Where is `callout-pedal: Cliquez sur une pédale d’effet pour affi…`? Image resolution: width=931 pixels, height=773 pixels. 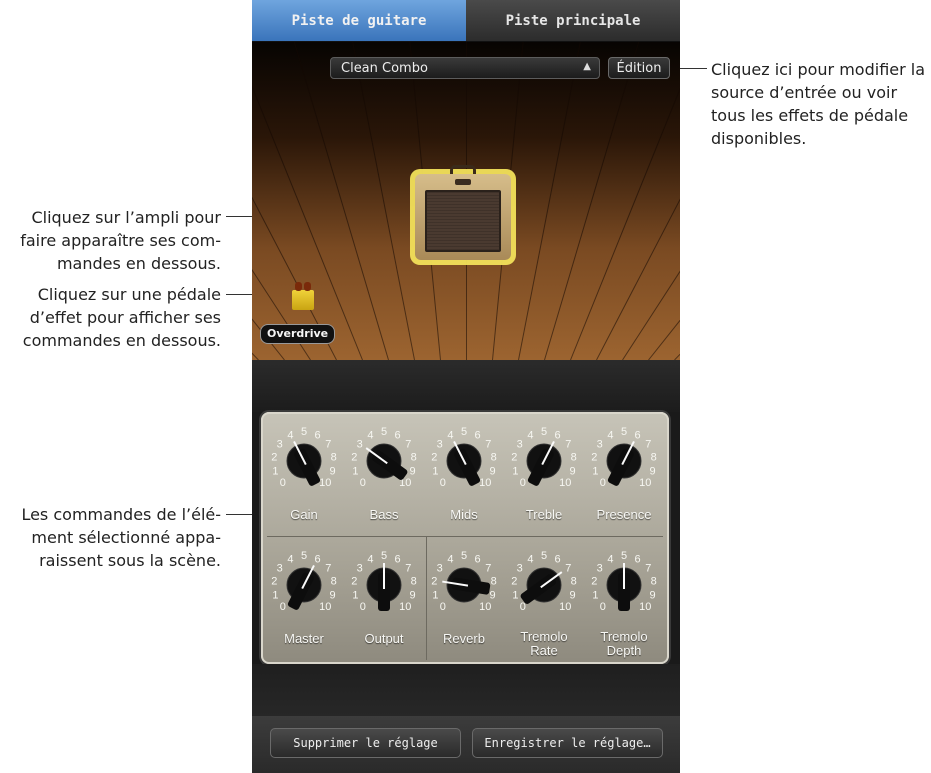
callout-pedal: Cliquez sur une pédale d’effet pour affi… is located at coordinates (121, 317).